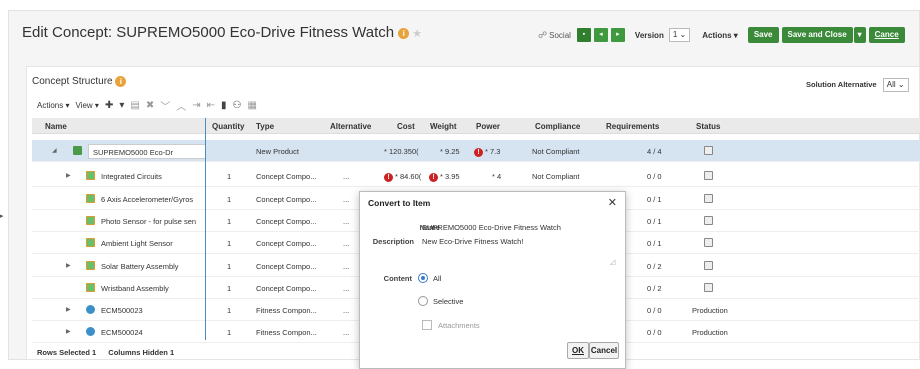 The height and width of the screenshot is (369, 920). I want to click on row-cost: * 84.60(, so click(408, 176).